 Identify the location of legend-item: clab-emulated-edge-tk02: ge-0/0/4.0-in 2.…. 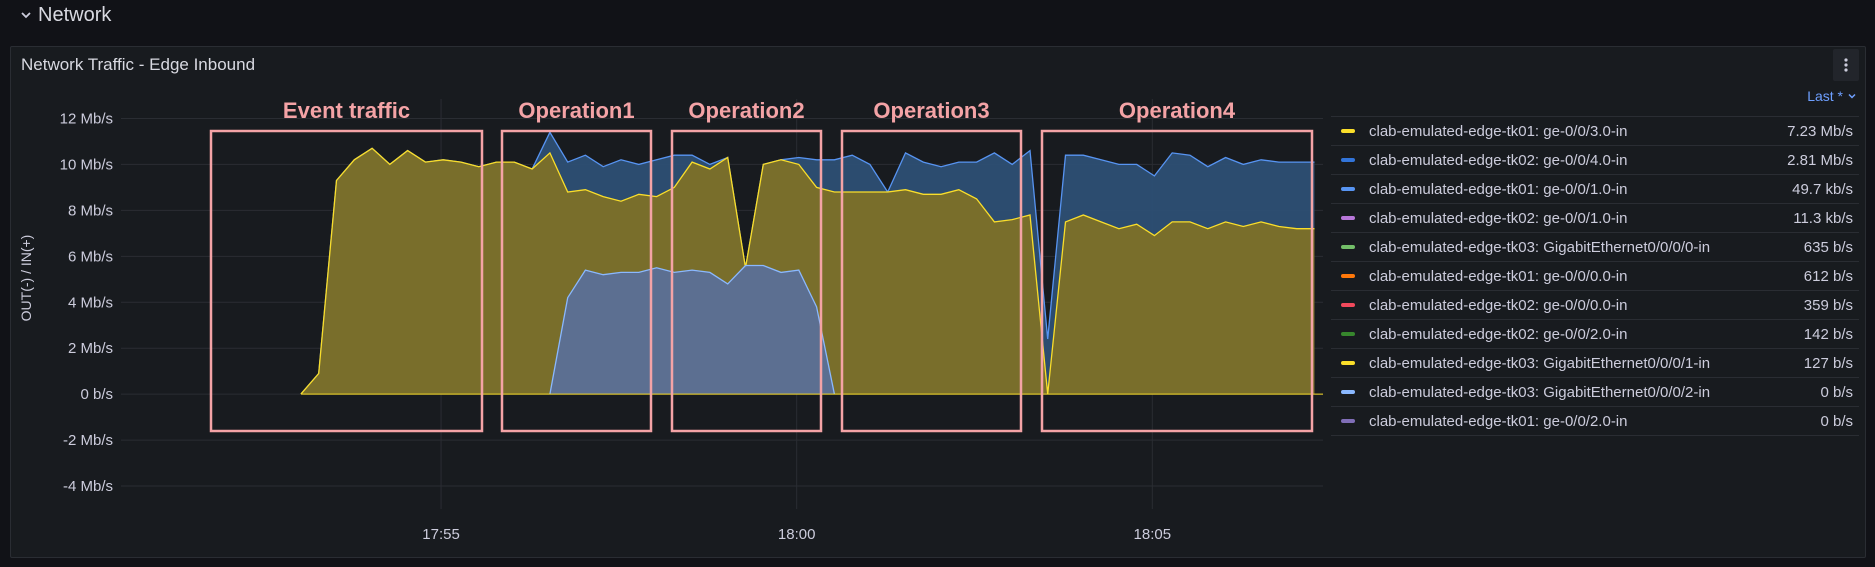
(1595, 160).